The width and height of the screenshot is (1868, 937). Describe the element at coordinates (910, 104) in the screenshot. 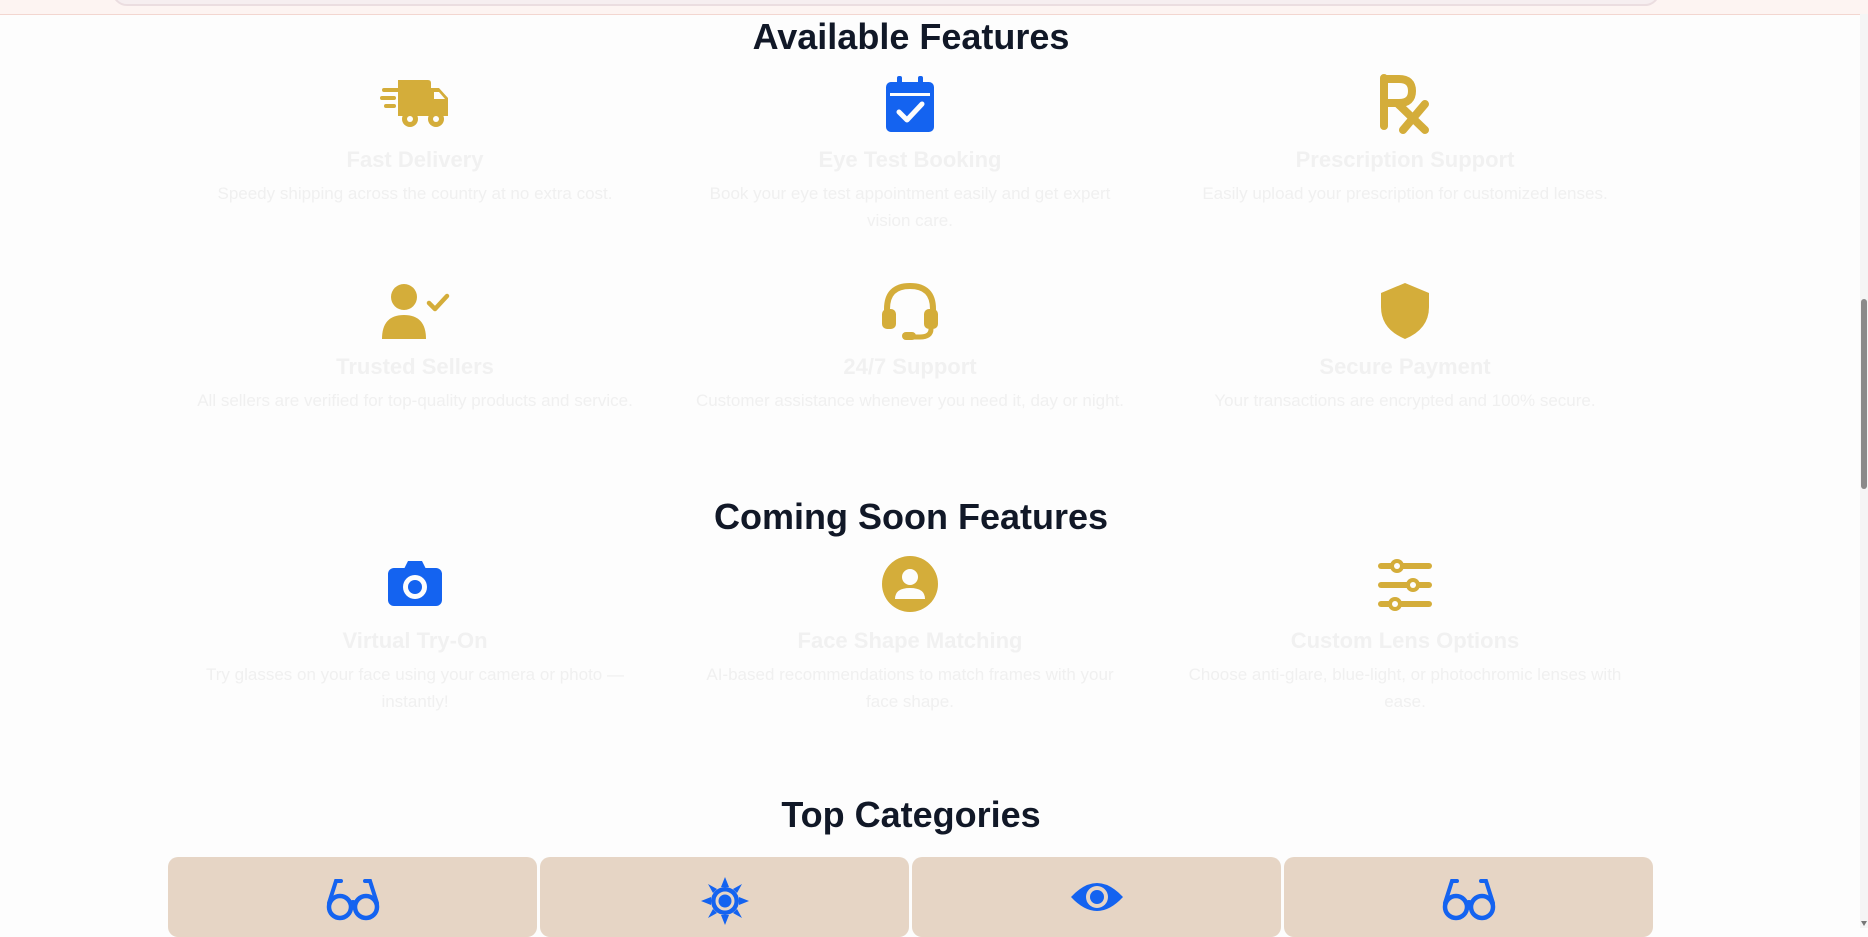

I see `calendar-check-icon` at that location.